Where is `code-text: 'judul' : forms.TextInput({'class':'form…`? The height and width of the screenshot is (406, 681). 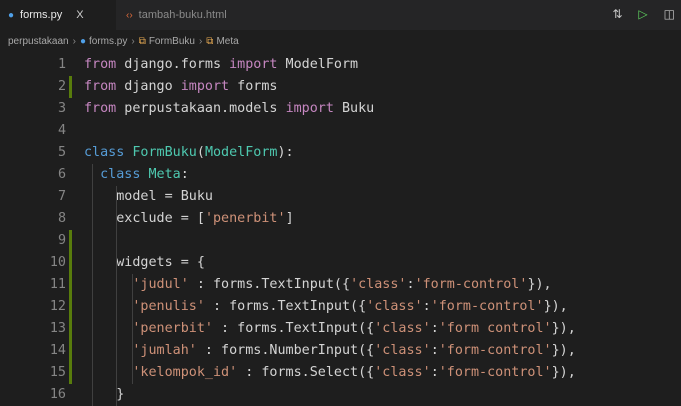
code-text: 'judul' : forms.TextInput({'class':'form… is located at coordinates (318, 285).